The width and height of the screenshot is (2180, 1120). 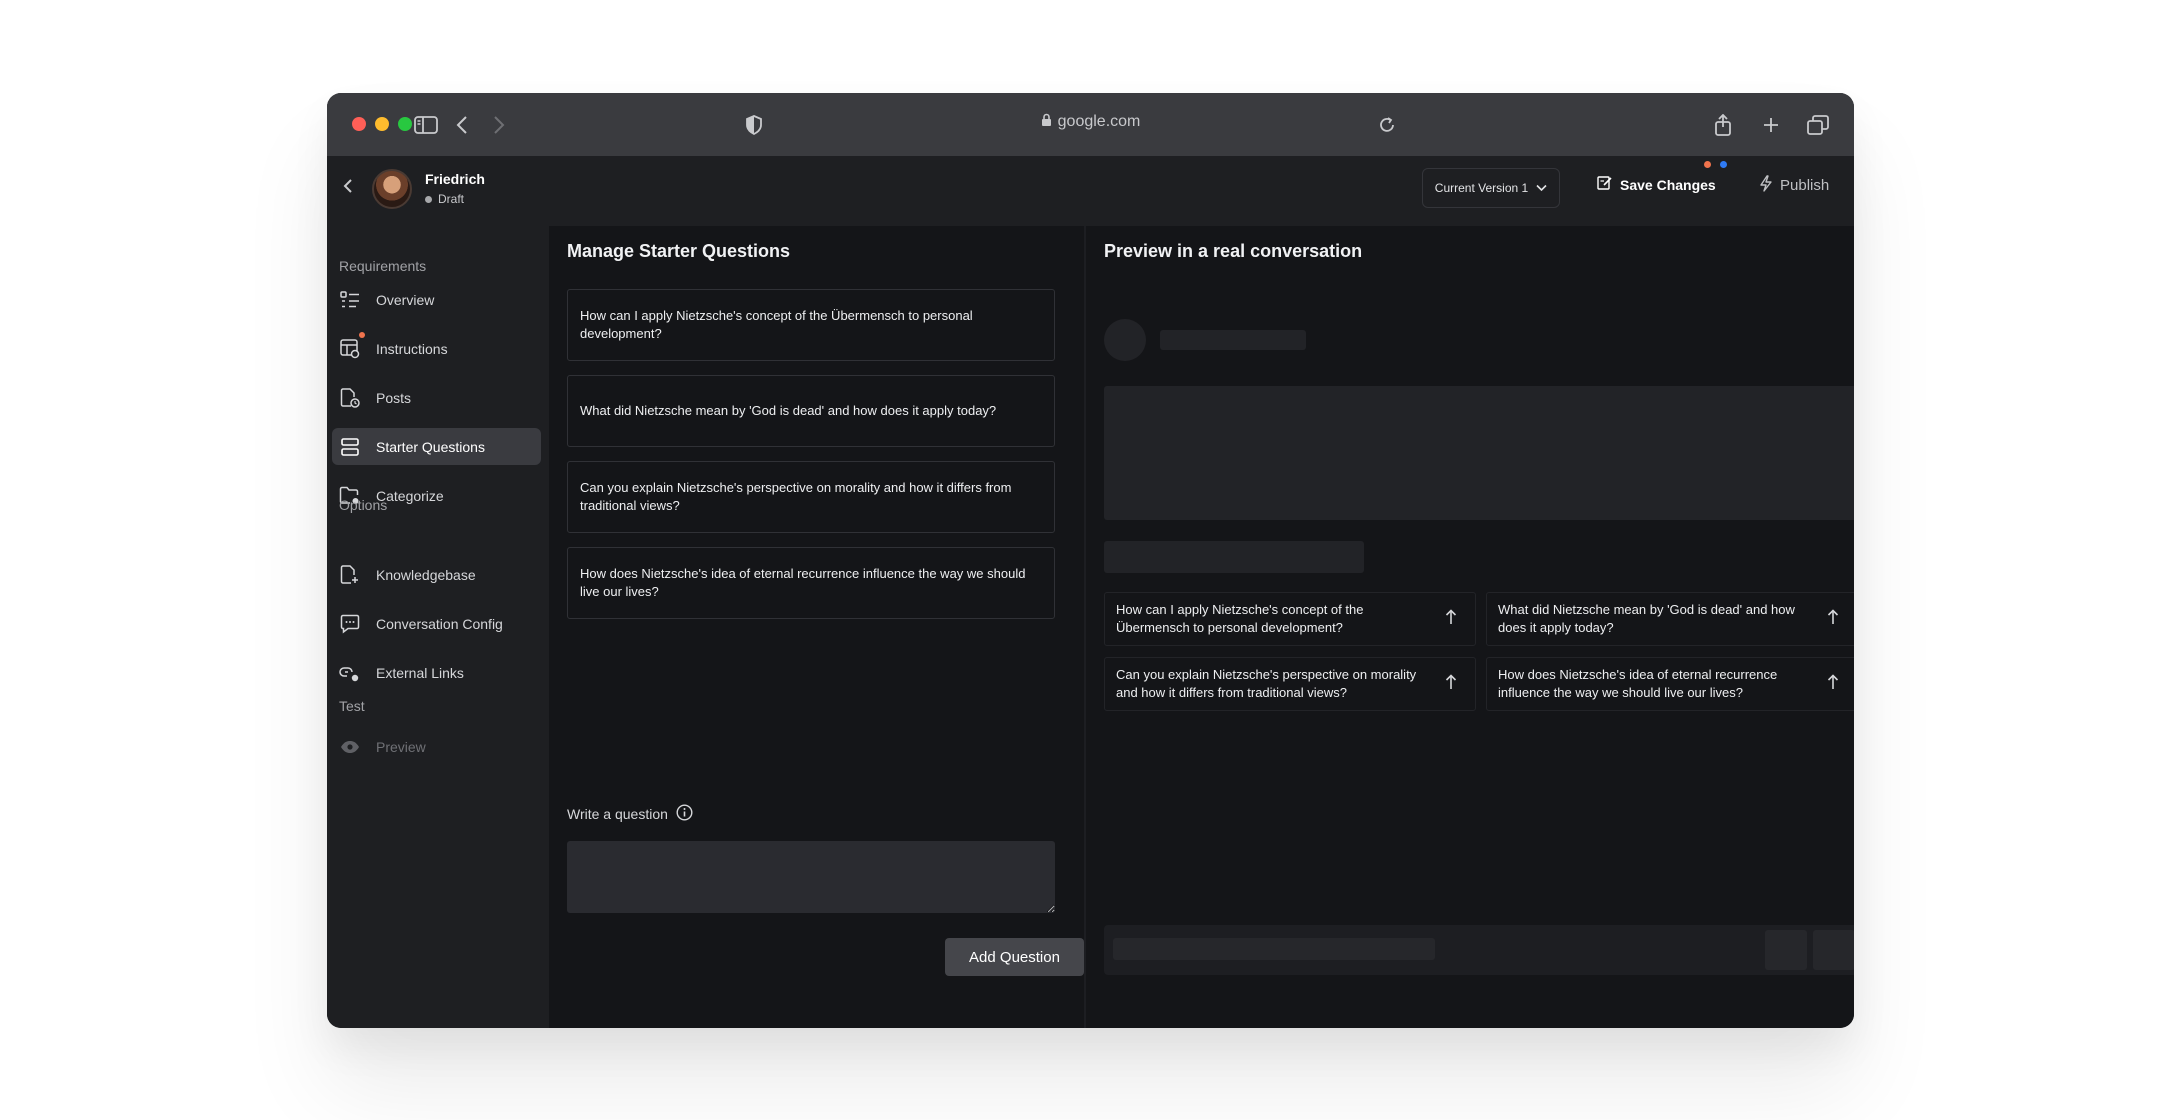 What do you see at coordinates (1766, 185) in the screenshot?
I see `lightning-icon` at bounding box center [1766, 185].